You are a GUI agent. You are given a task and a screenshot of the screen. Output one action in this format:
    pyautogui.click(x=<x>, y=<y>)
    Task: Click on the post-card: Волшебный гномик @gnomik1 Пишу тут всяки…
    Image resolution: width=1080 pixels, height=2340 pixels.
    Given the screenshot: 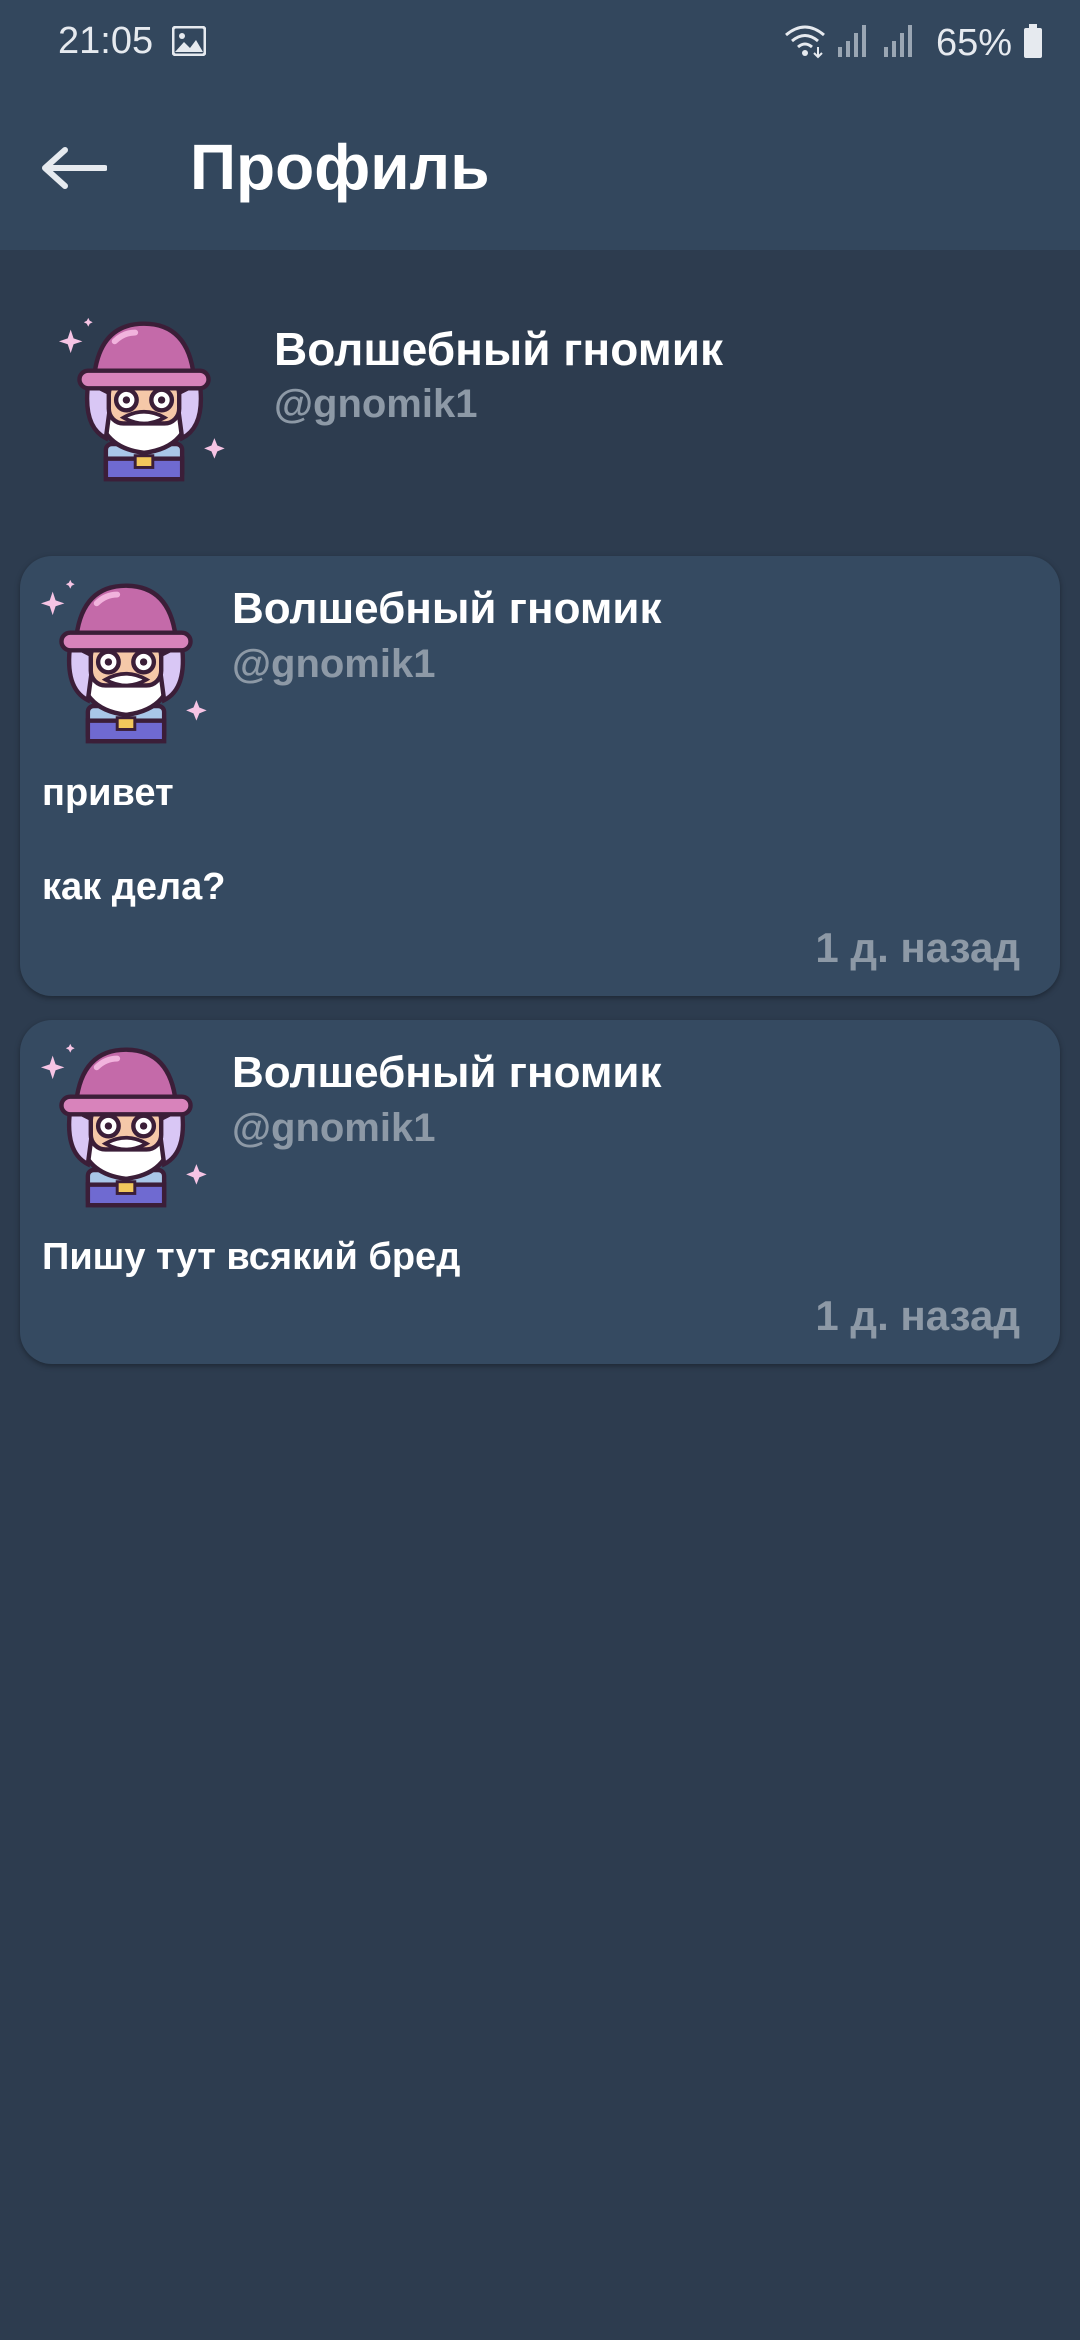 What is the action you would take?
    pyautogui.click(x=540, y=1192)
    